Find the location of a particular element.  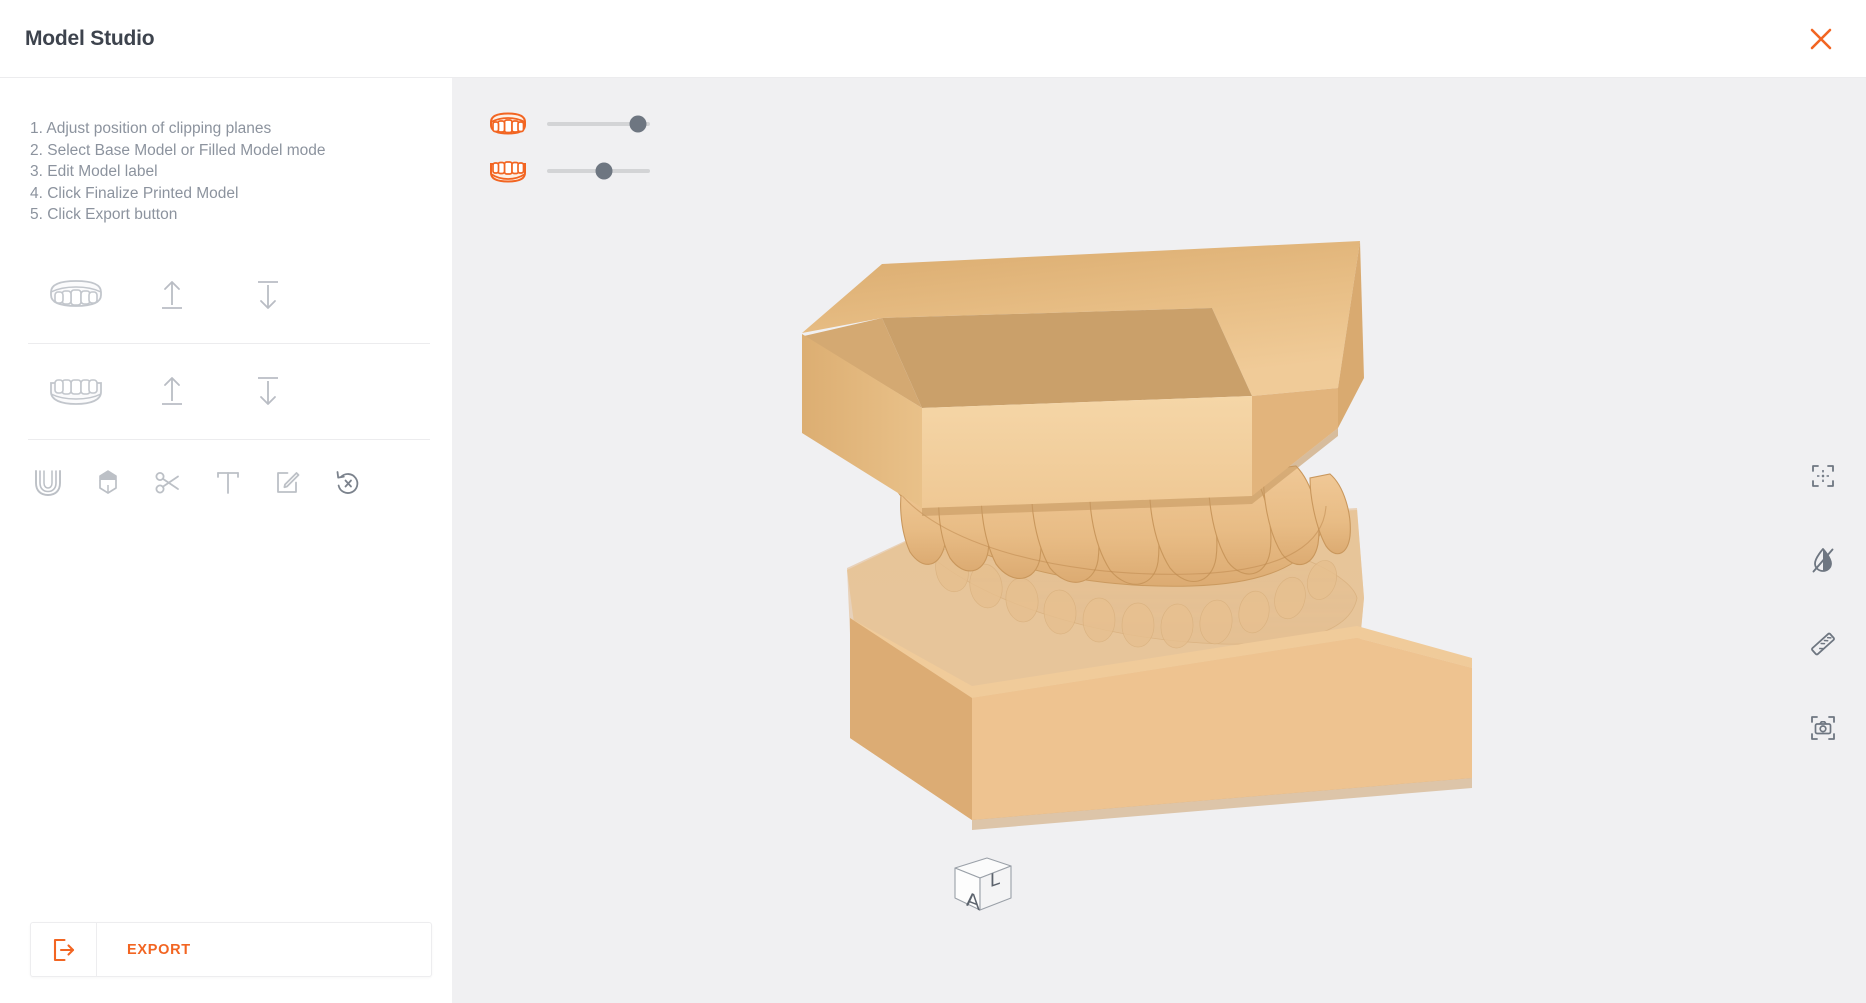

view-orientation-cube: A L is located at coordinates (983, 882).